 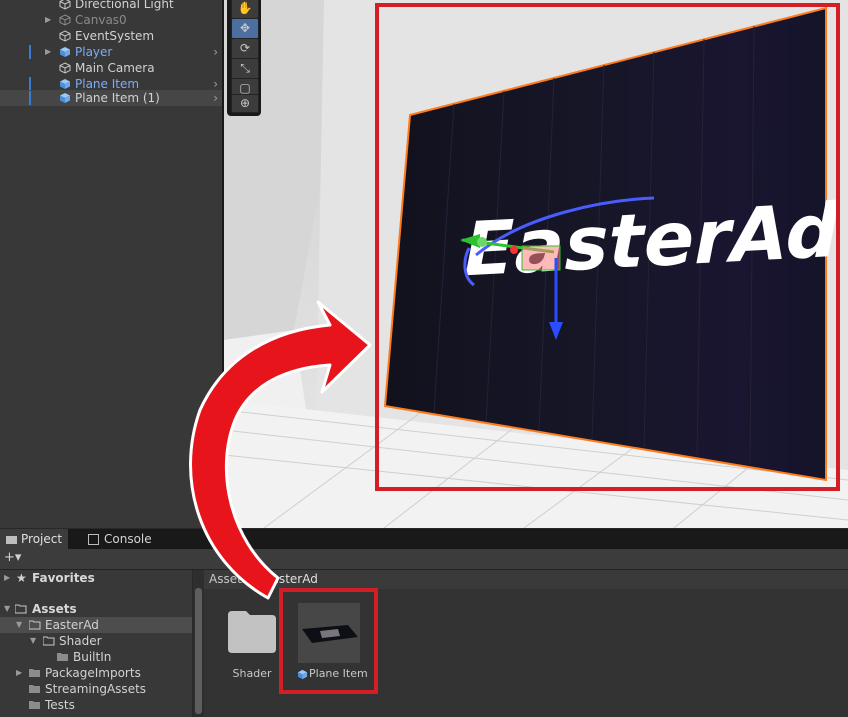 I want to click on hierarchy-item-plane-item-1: Plane Item (1) ›, so click(x=111, y=98).